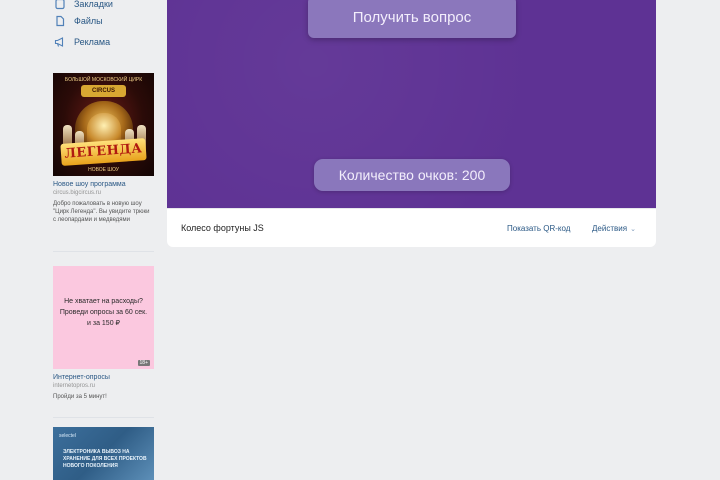  What do you see at coordinates (103, 184) in the screenshot?
I see `ad-title: Новое шоу программа` at bounding box center [103, 184].